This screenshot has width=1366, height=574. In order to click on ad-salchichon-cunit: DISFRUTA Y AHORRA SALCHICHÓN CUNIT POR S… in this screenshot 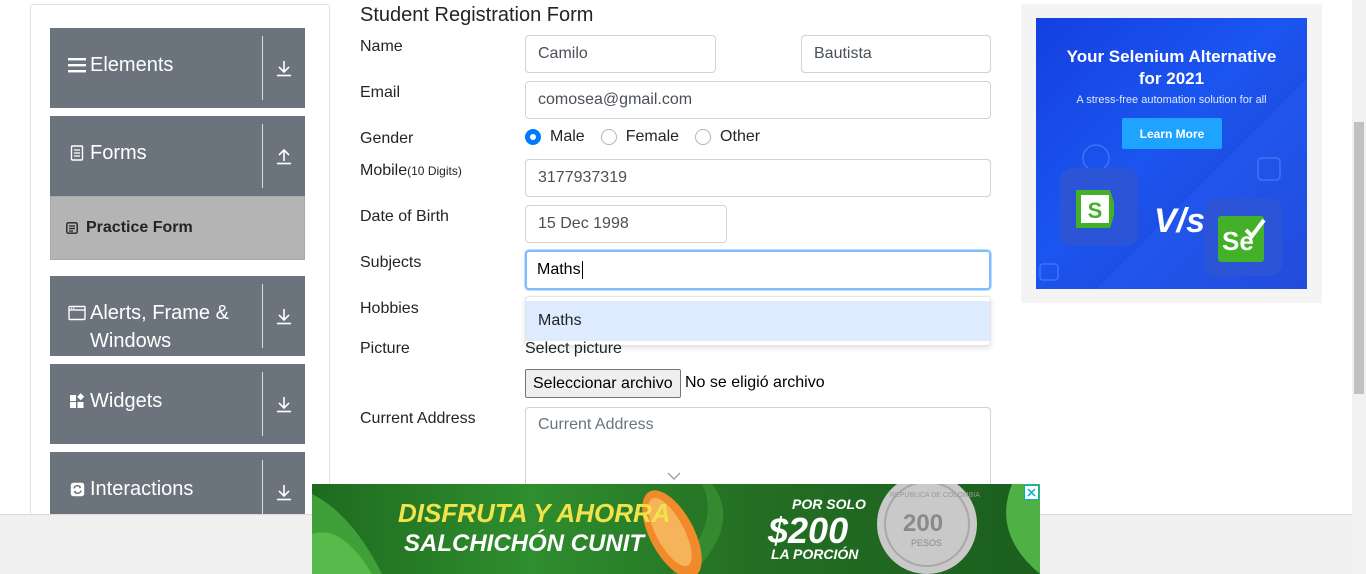, I will do `click(676, 529)`.